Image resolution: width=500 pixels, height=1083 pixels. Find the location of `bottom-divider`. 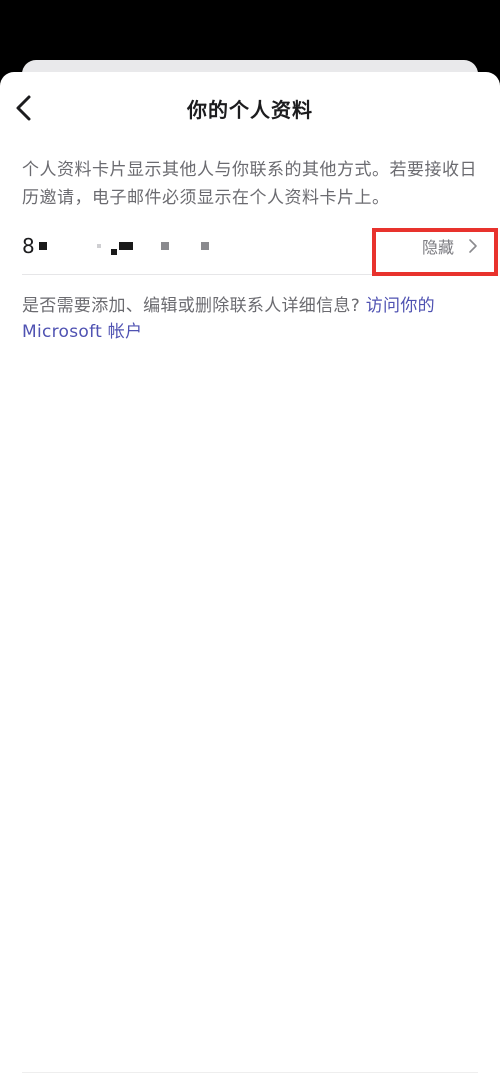

bottom-divider is located at coordinates (250, 1072).